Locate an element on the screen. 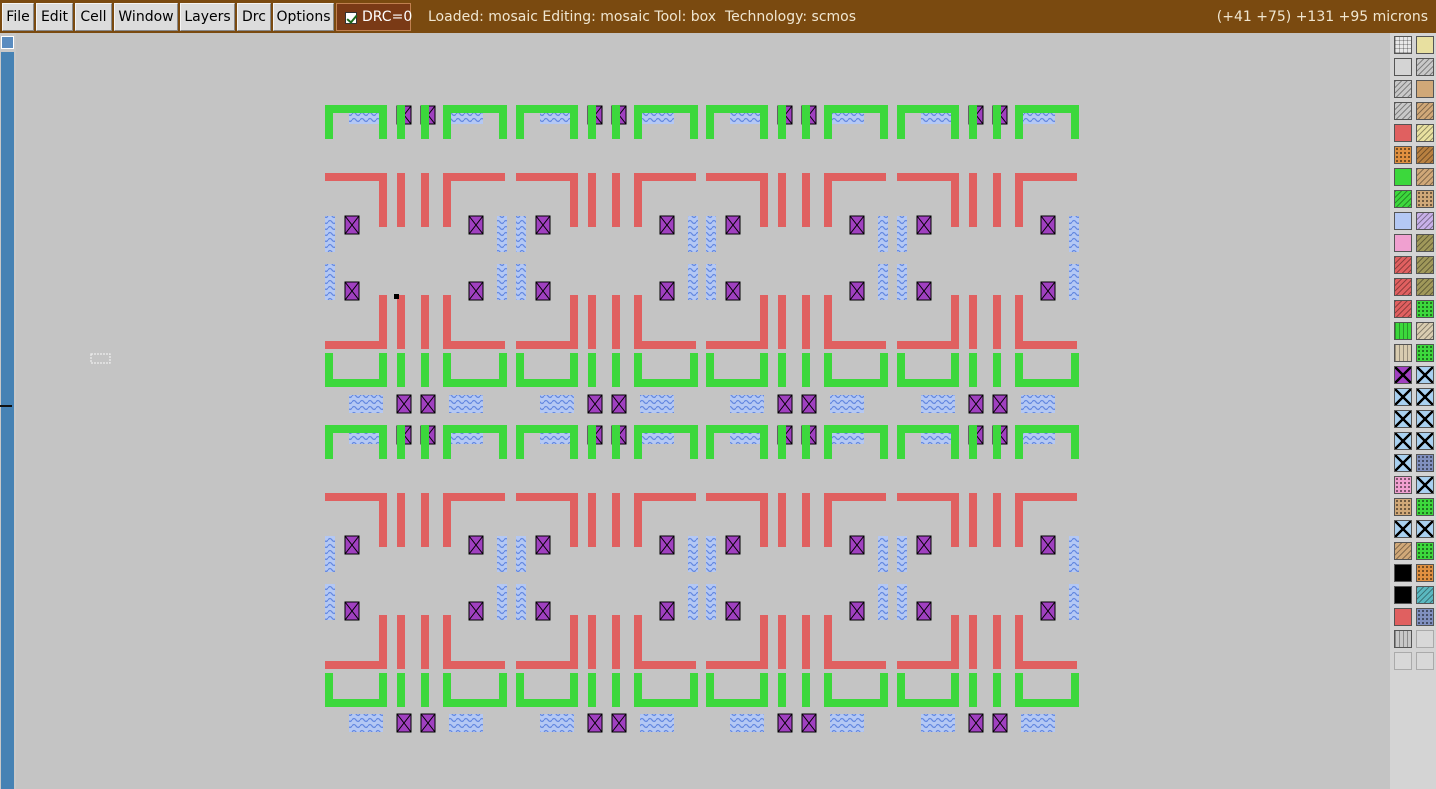 This screenshot has height=789, width=1436. menu-layers: Layers is located at coordinates (207, 17).